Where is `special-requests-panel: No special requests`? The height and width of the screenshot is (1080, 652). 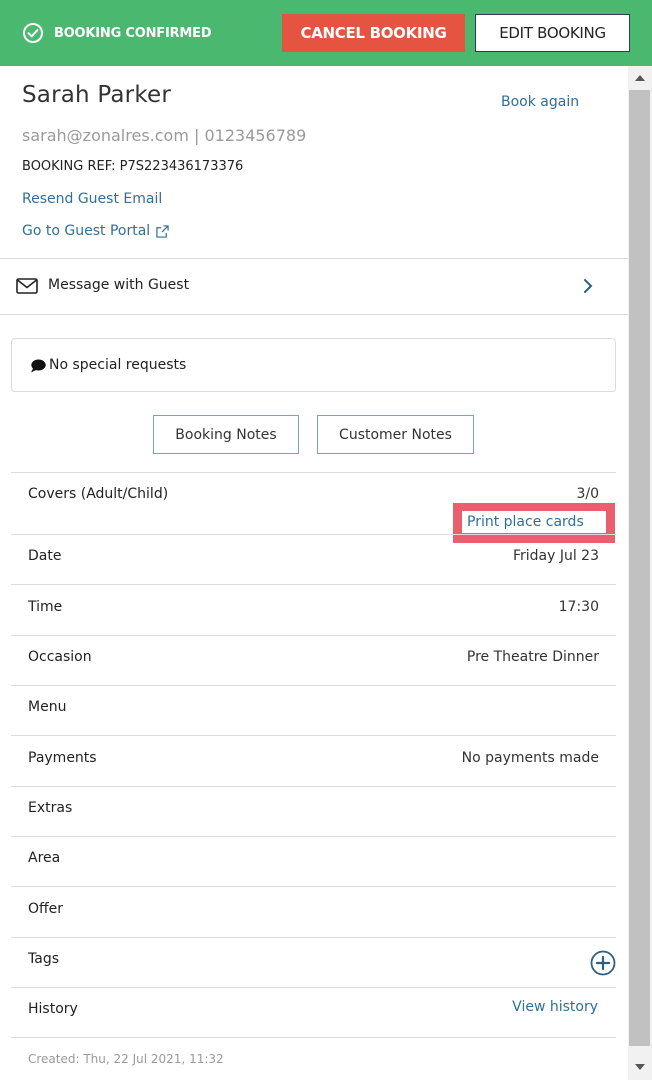 special-requests-panel: No special requests is located at coordinates (313, 365).